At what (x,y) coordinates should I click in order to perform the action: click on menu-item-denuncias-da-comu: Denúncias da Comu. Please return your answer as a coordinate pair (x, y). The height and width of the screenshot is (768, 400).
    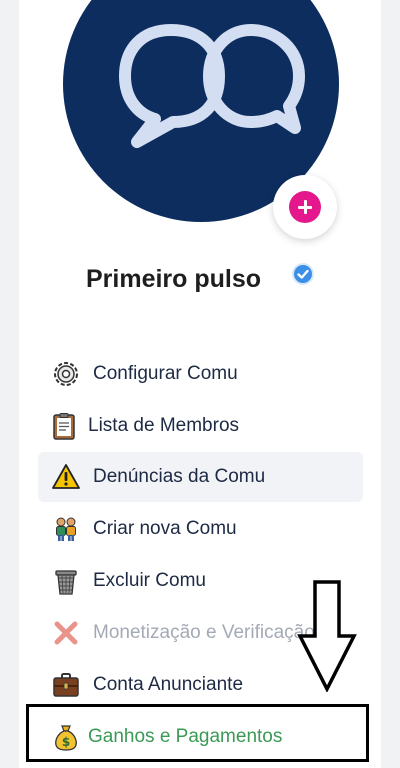
    Looking at the image, I should click on (200, 477).